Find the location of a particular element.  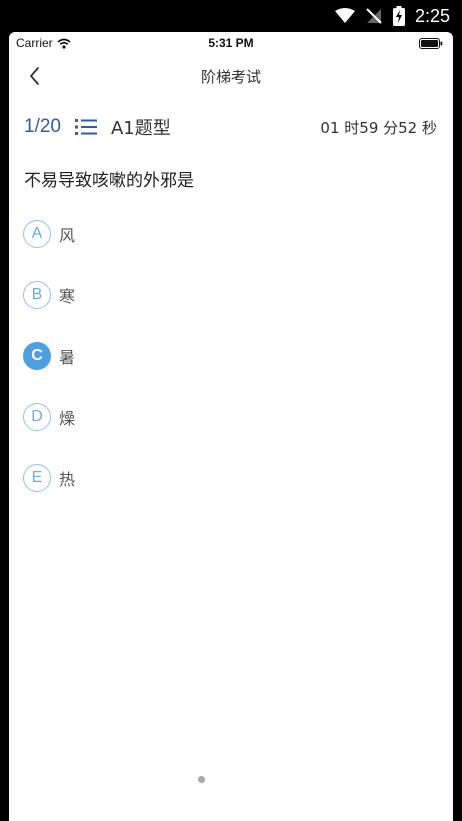

option-letter: D is located at coordinates (37, 417).